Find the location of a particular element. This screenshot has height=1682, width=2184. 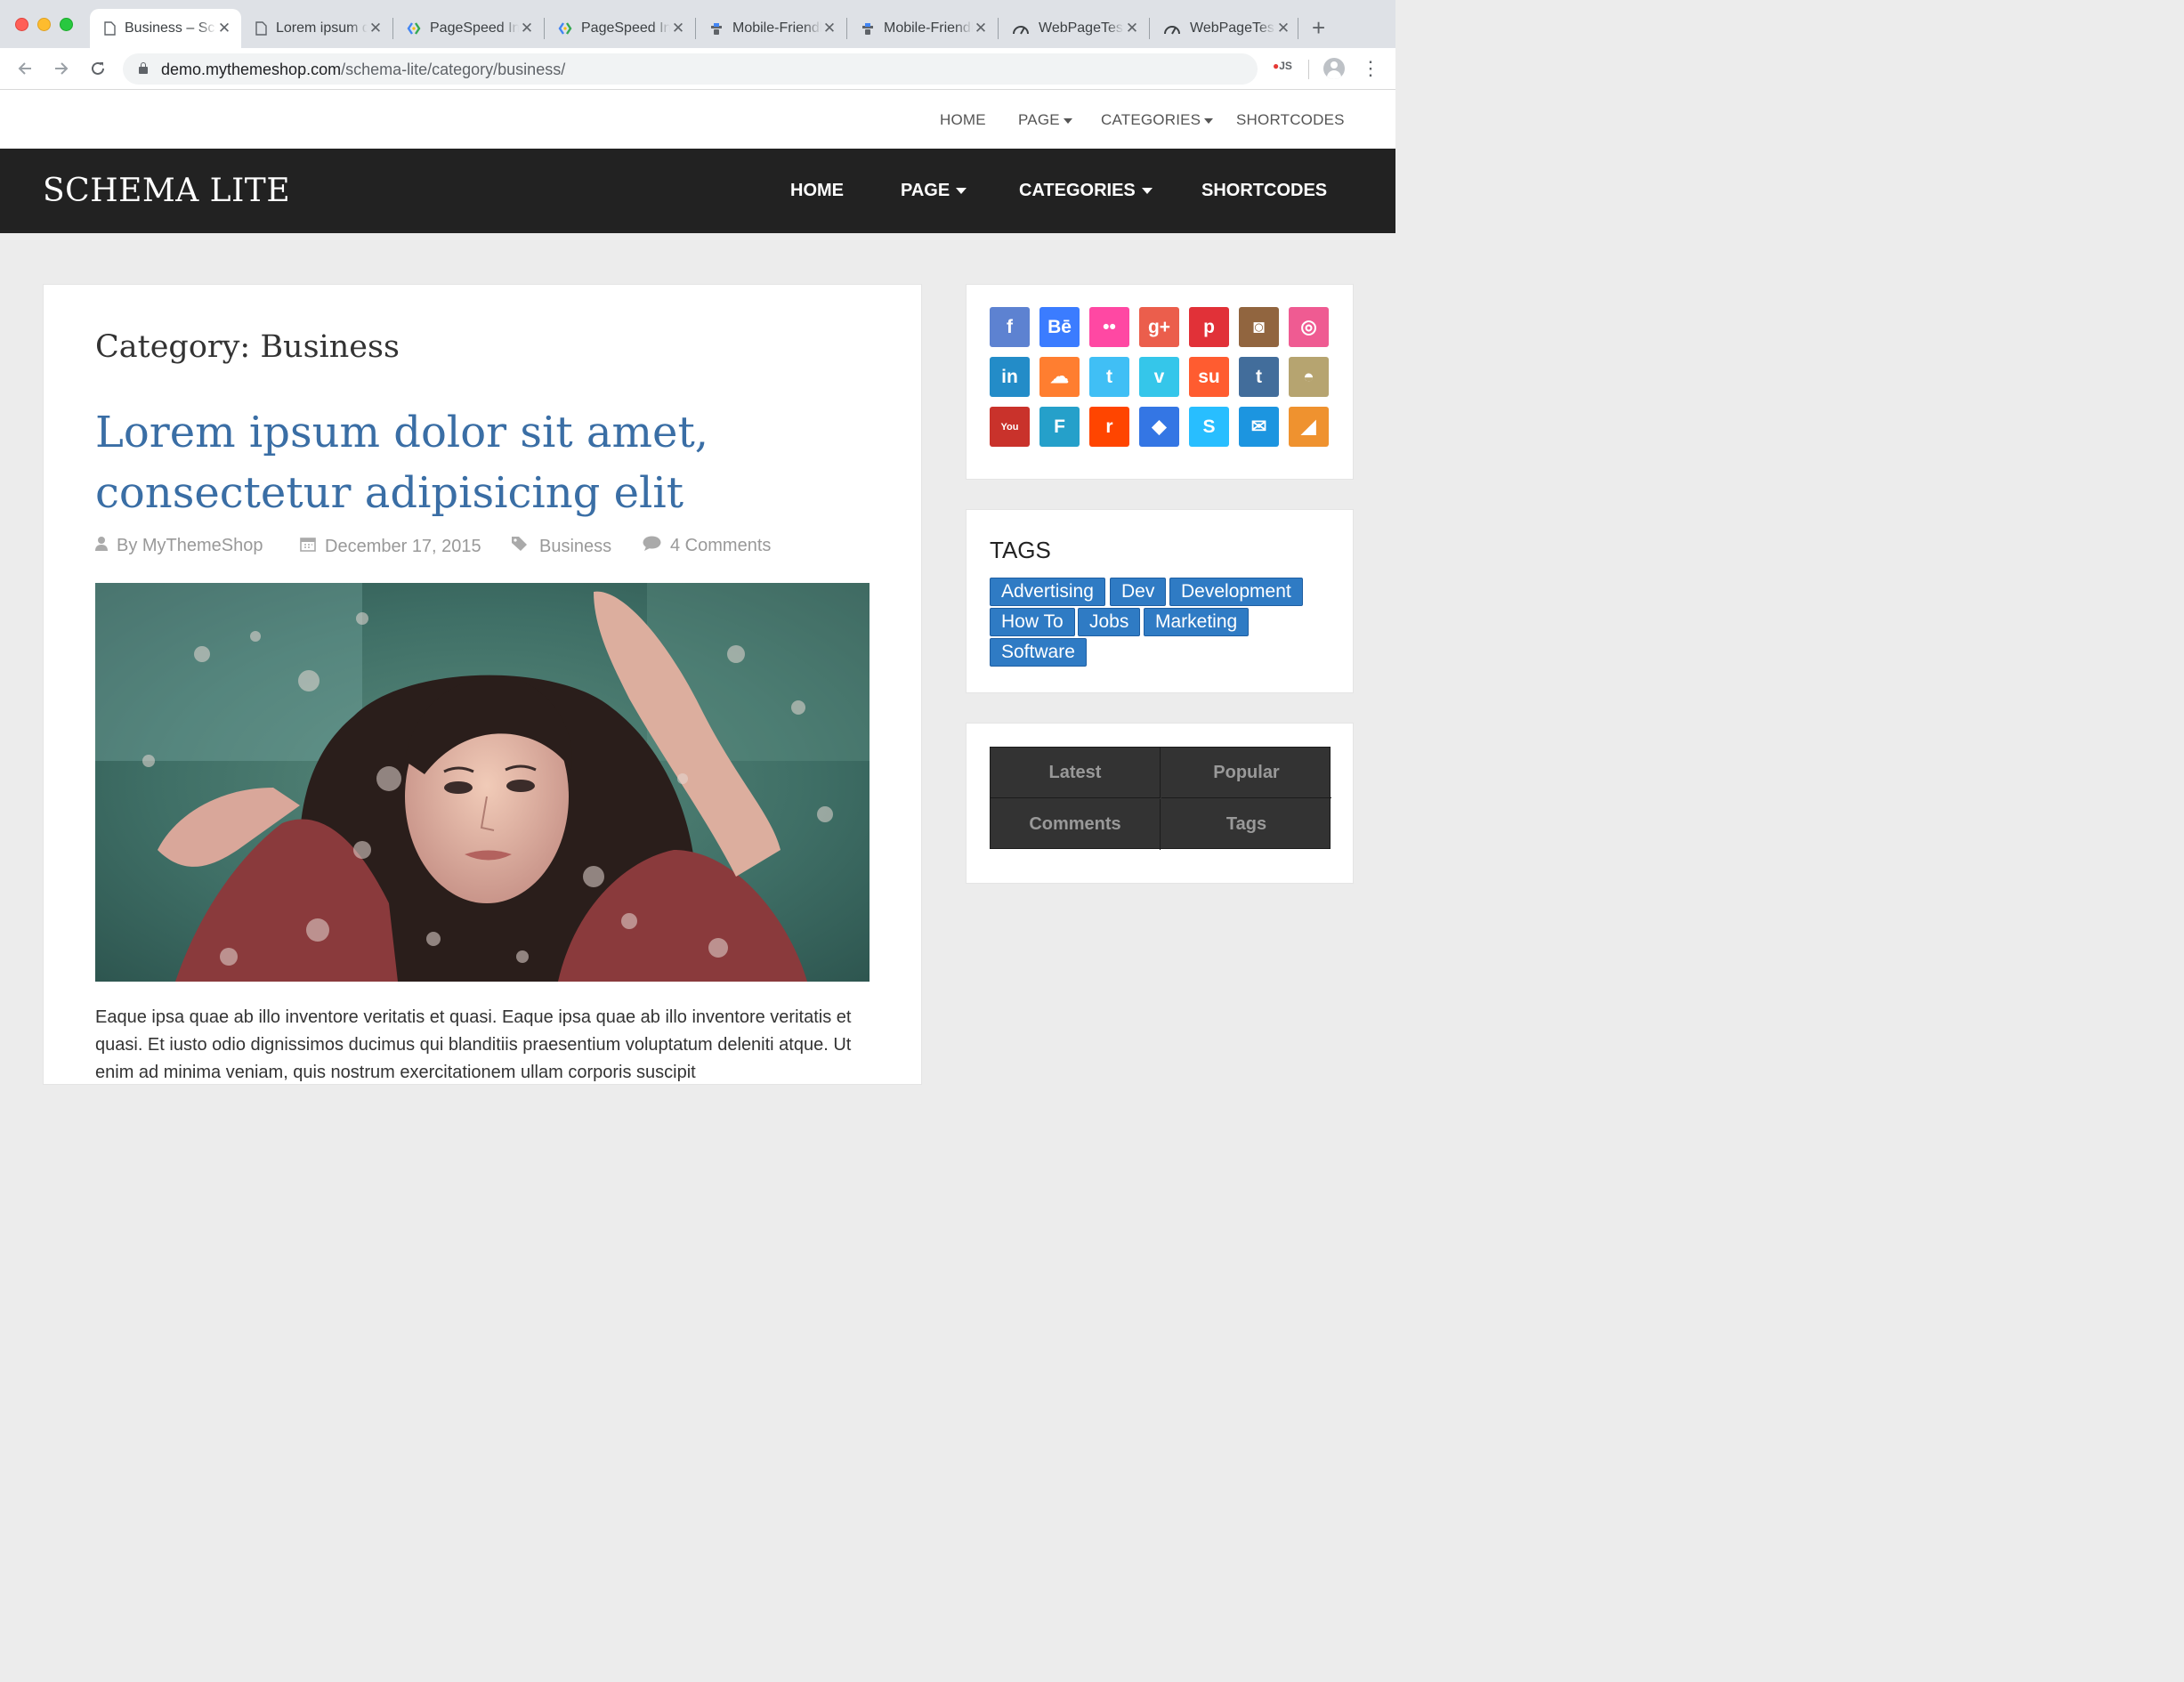

linkedin-icon: in is located at coordinates (1010, 377).